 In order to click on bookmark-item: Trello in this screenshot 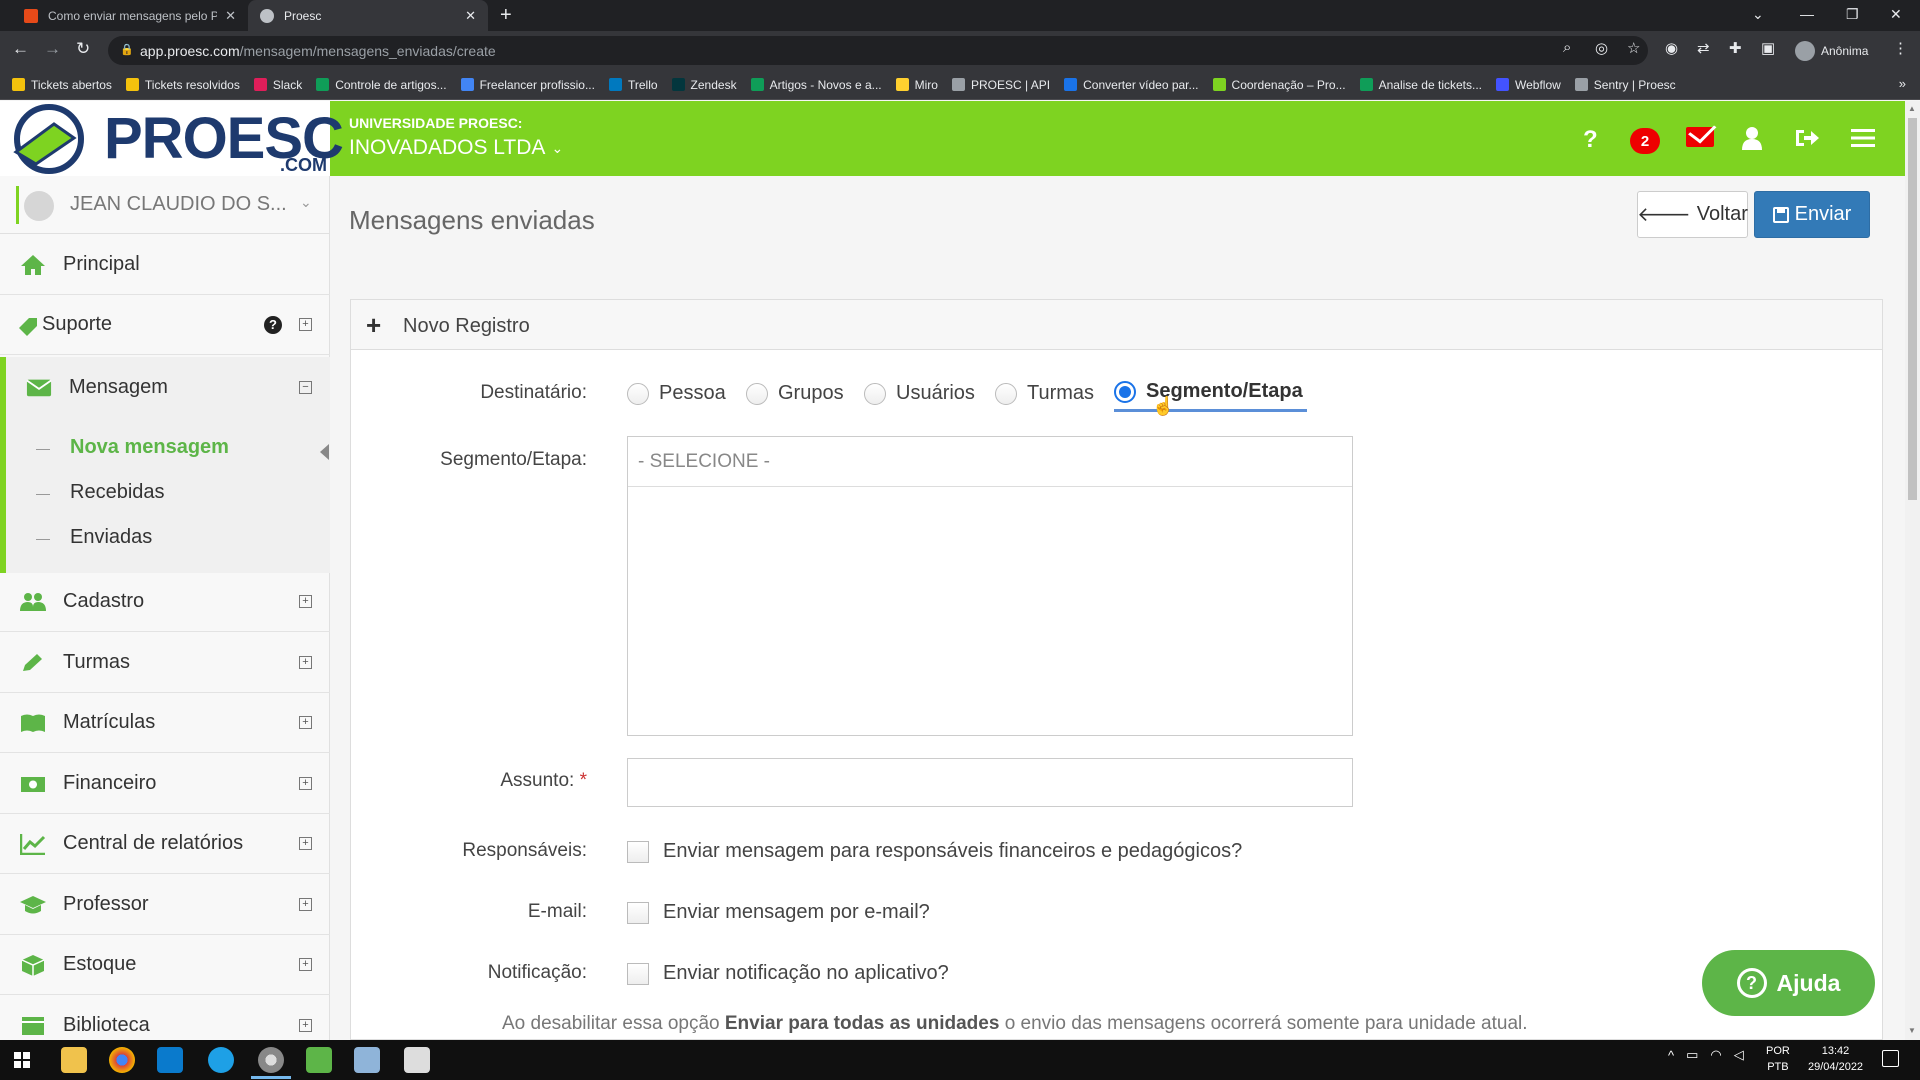, I will do `click(633, 85)`.